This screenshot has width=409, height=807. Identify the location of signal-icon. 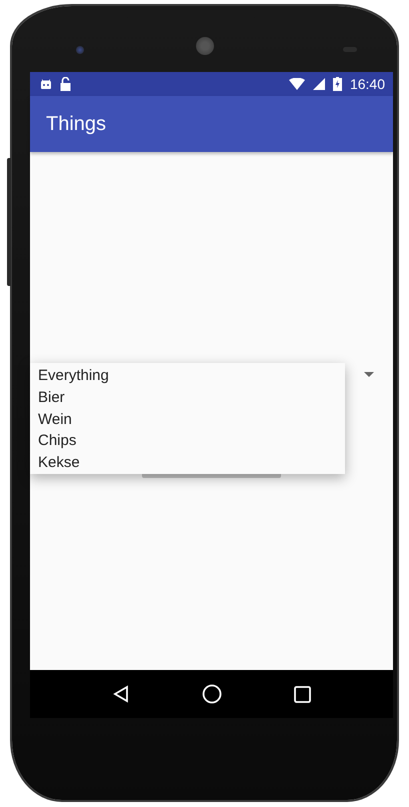
(318, 84).